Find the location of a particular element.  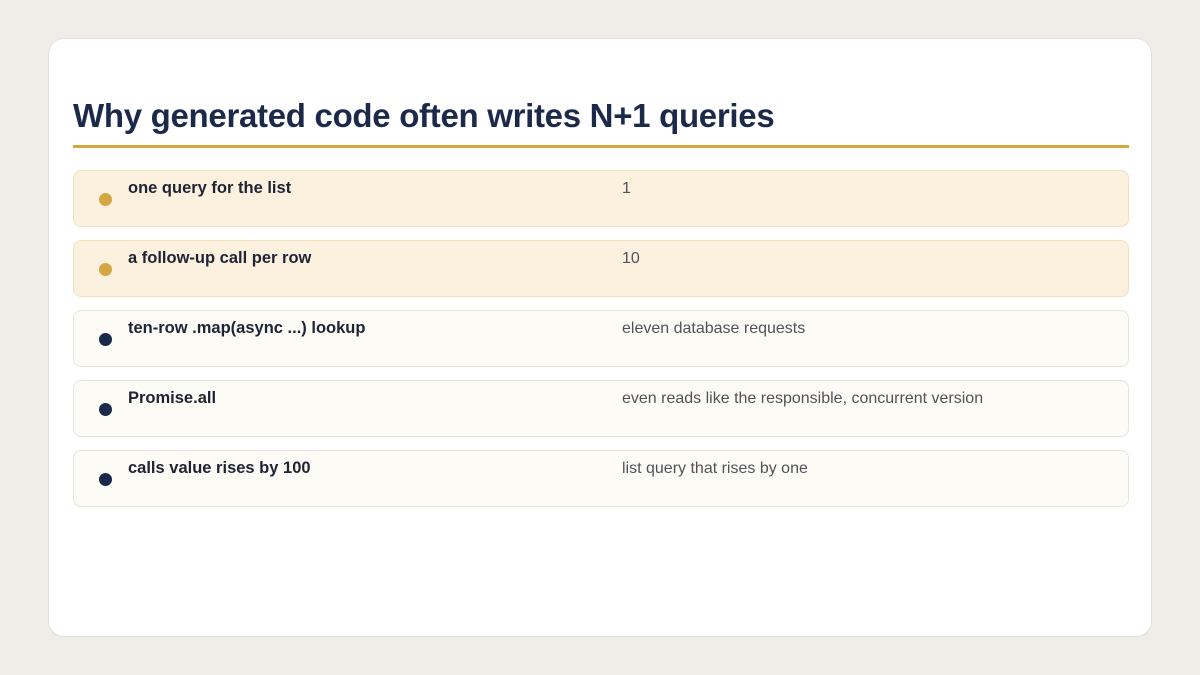

row-label: one query for the list is located at coordinates (210, 188).